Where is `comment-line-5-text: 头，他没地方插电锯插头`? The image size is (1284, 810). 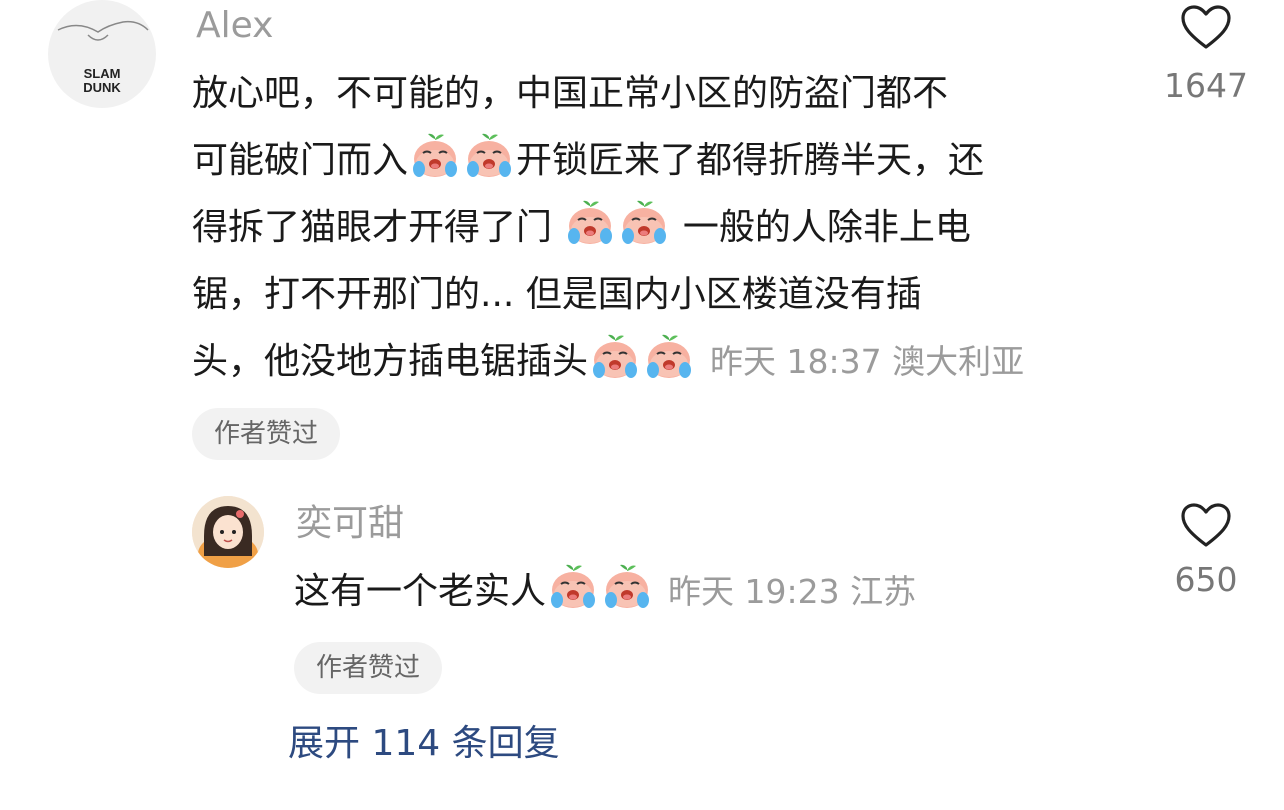
comment-line-5-text: 头，他没地方插电锯插头 is located at coordinates (390, 361).